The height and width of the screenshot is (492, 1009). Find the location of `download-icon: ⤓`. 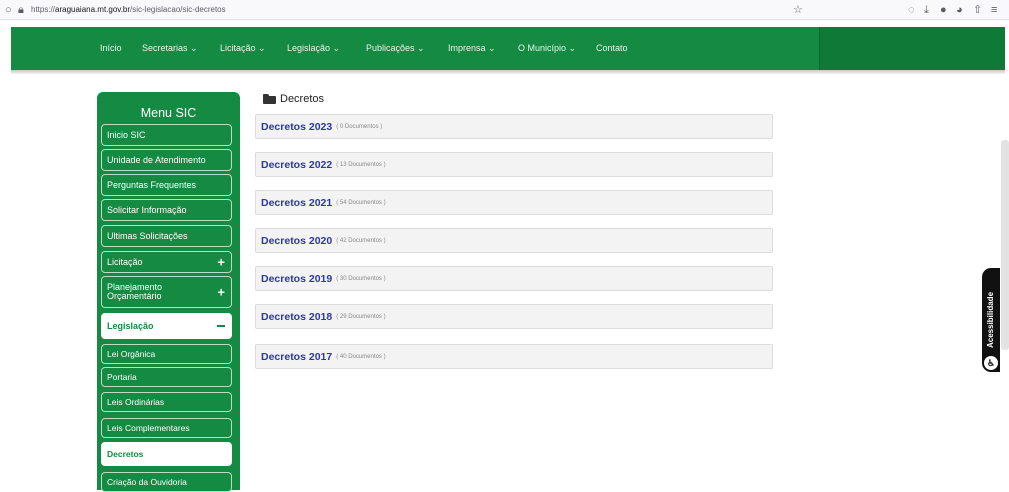

download-icon: ⤓ is located at coordinates (926, 10).